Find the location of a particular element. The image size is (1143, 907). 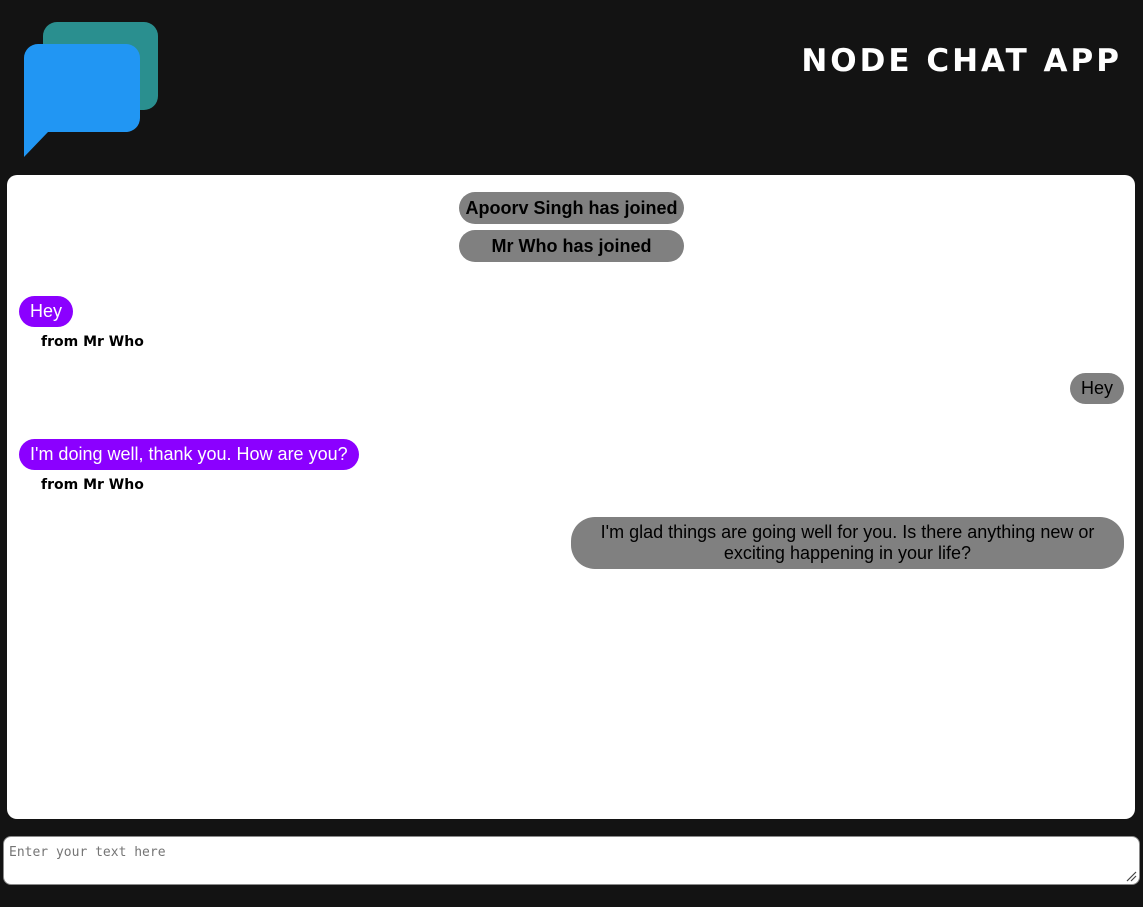

app-title: NODE CHAT APP is located at coordinates (961, 61).